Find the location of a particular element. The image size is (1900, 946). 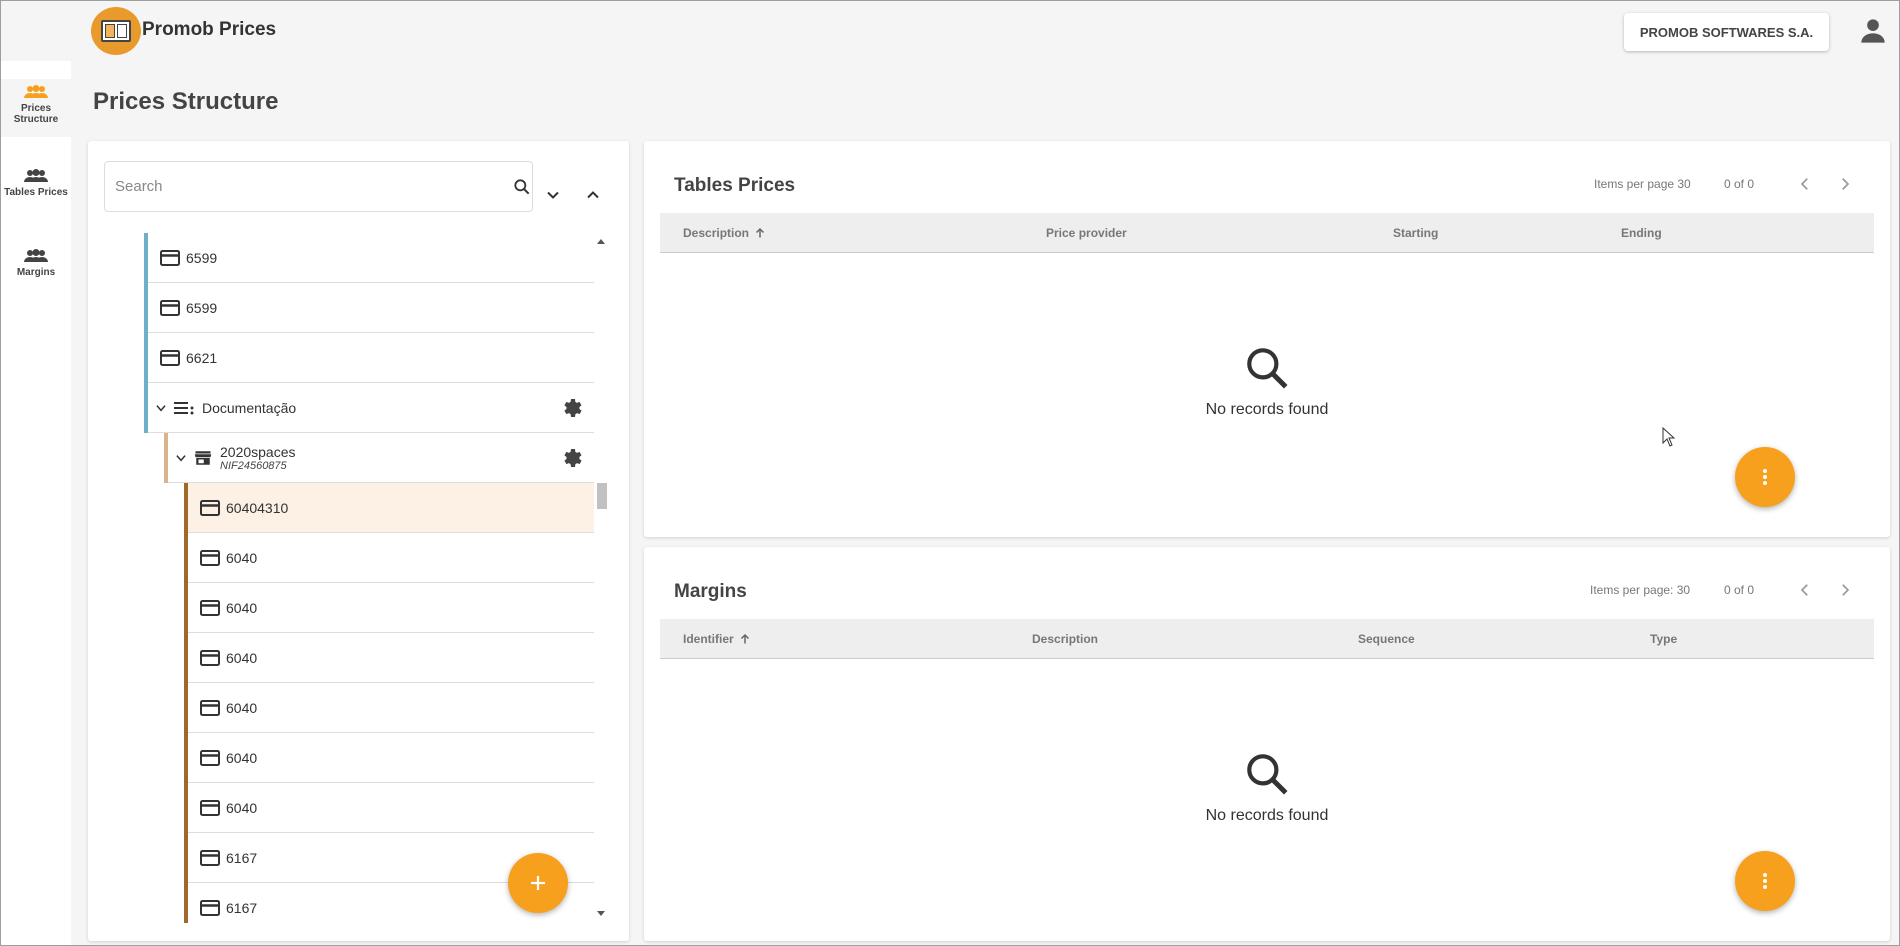

account-icon is located at coordinates (1873, 31).